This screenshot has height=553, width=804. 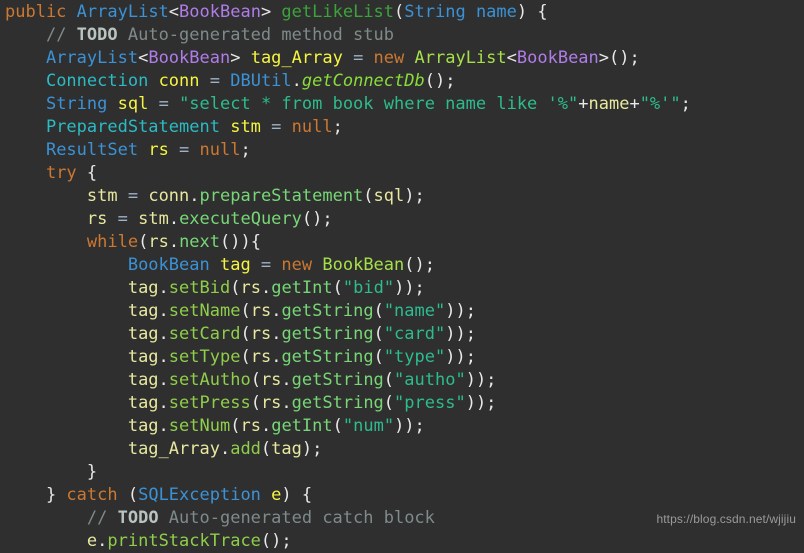 I want to click on code-token-varu: name, so click(x=609, y=104).